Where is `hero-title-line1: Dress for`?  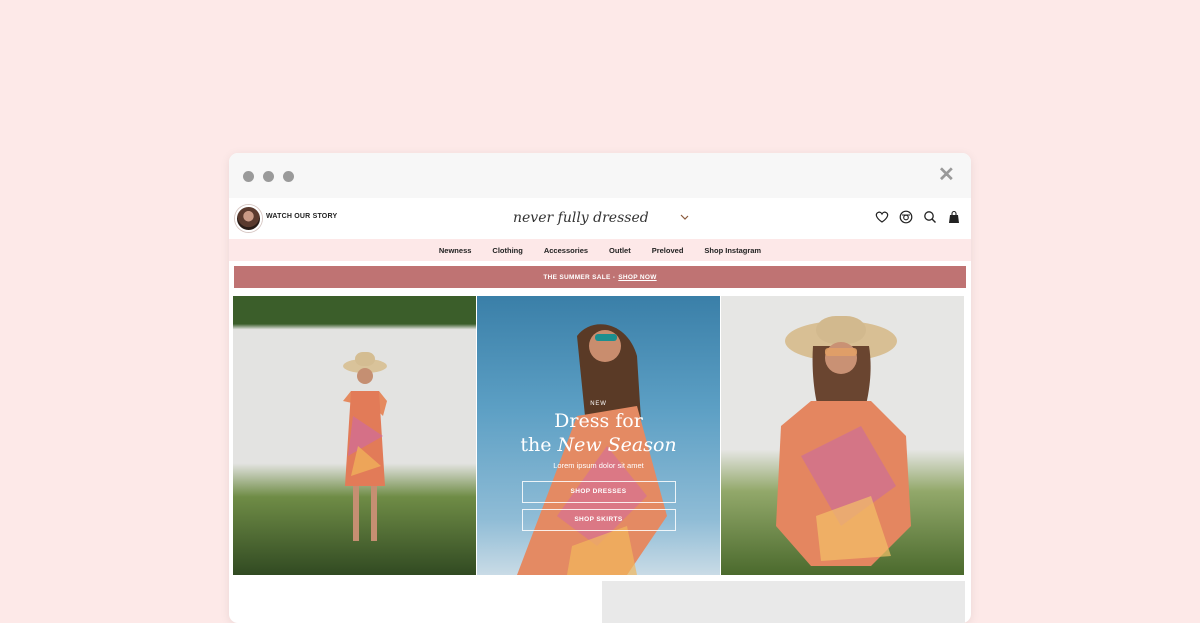 hero-title-line1: Dress for is located at coordinates (598, 421).